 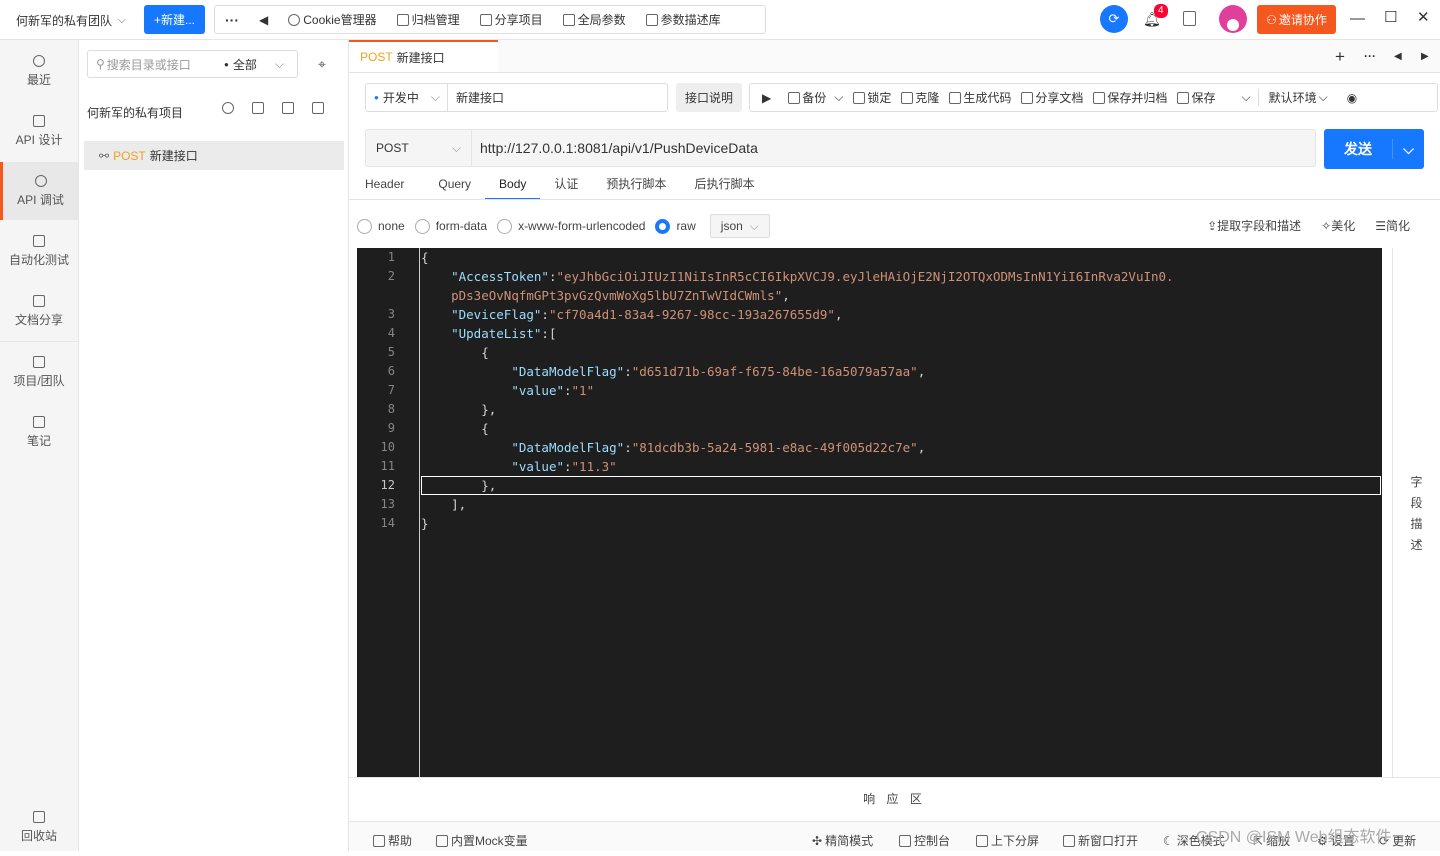 I want to click on compact-icon: ✣, so click(x=817, y=840).